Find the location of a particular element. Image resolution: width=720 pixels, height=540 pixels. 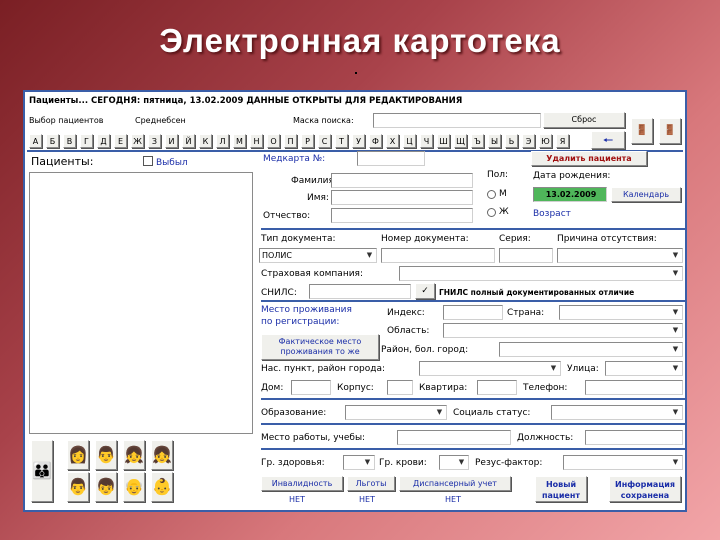

letter-button: В is located at coordinates (69, 141).